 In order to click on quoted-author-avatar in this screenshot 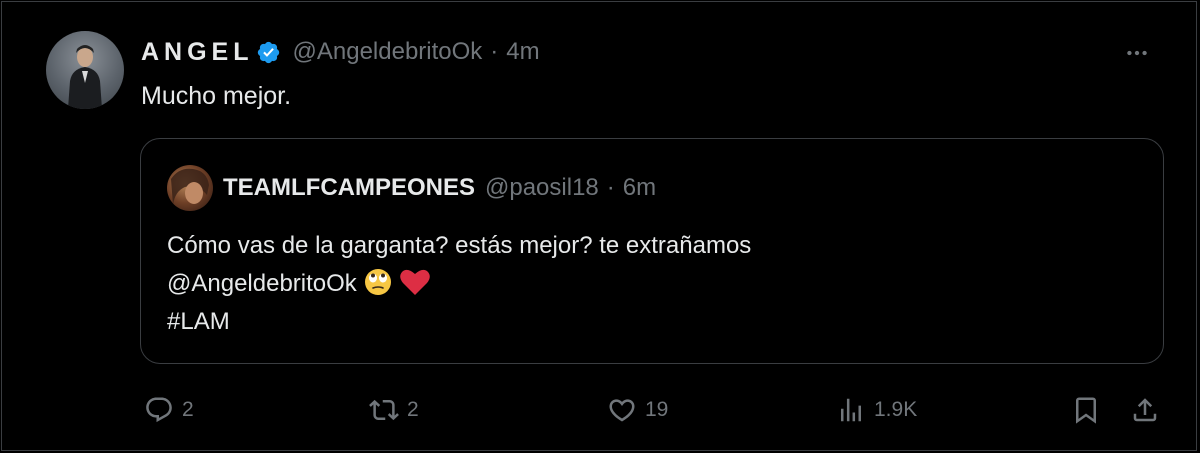, I will do `click(190, 188)`.